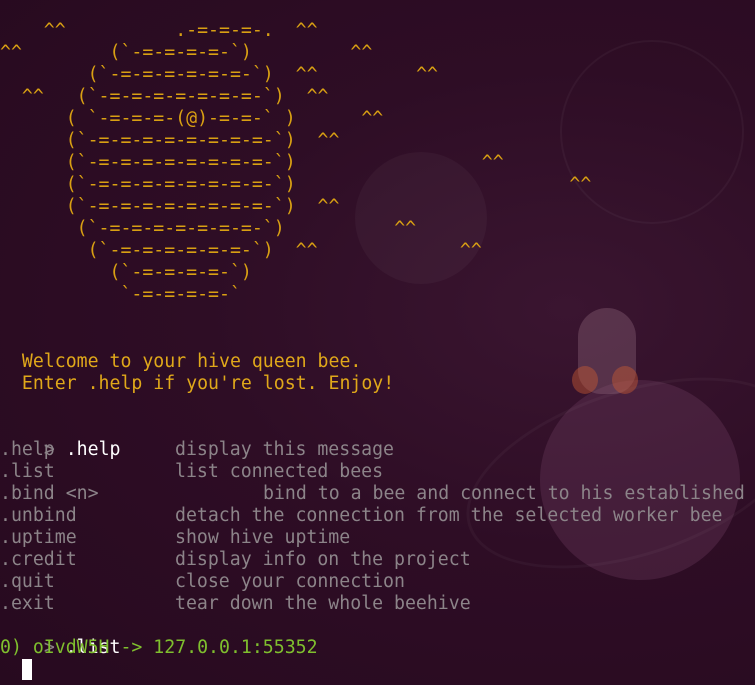 The height and width of the screenshot is (685, 755). I want to click on help-command: .credit, so click(38, 559).